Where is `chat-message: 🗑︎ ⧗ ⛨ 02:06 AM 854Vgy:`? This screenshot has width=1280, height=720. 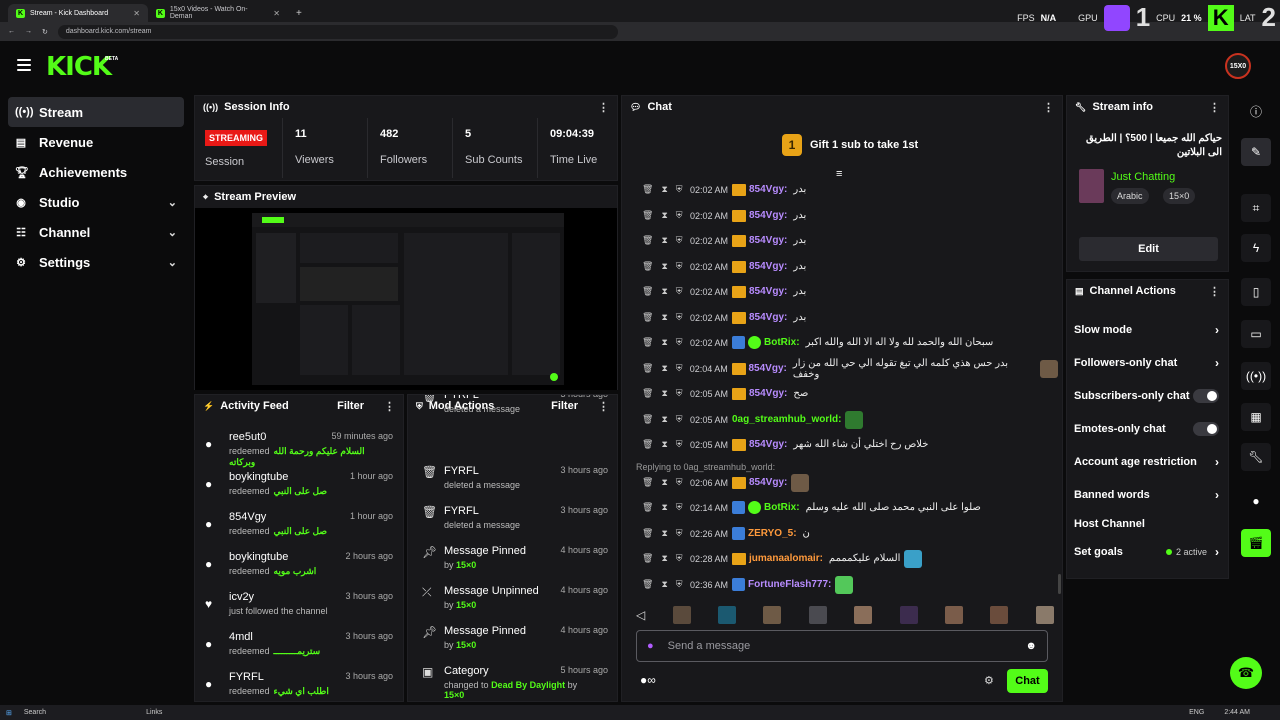 chat-message: 🗑︎ ⧗ ⛨ 02:06 AM 854Vgy: is located at coordinates (849, 482).